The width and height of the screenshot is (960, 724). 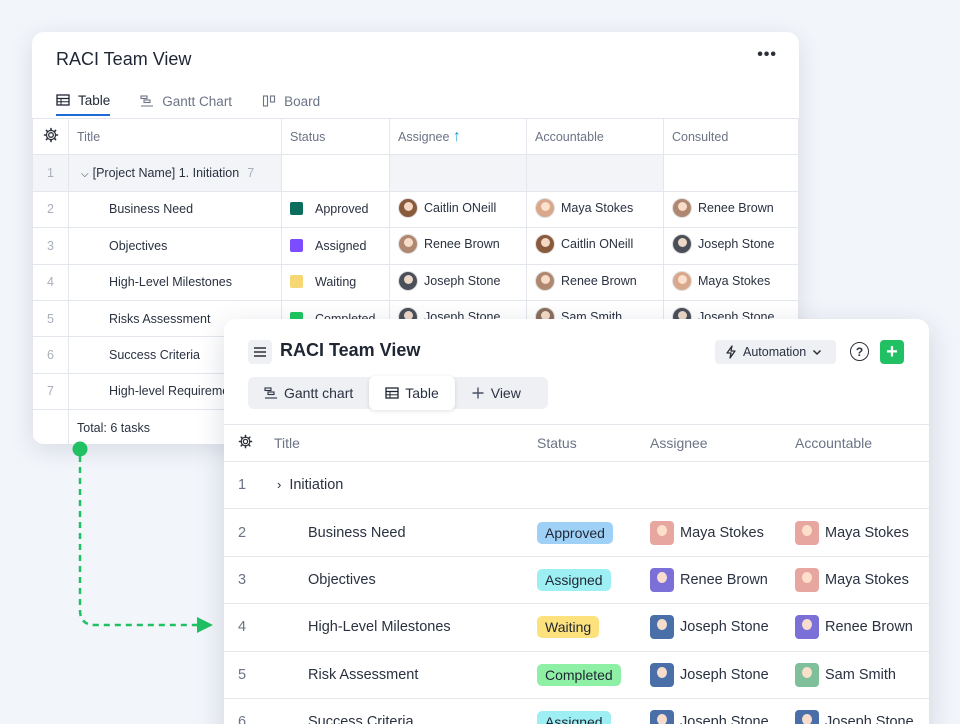 I want to click on gear-icon, so click(x=245, y=441).